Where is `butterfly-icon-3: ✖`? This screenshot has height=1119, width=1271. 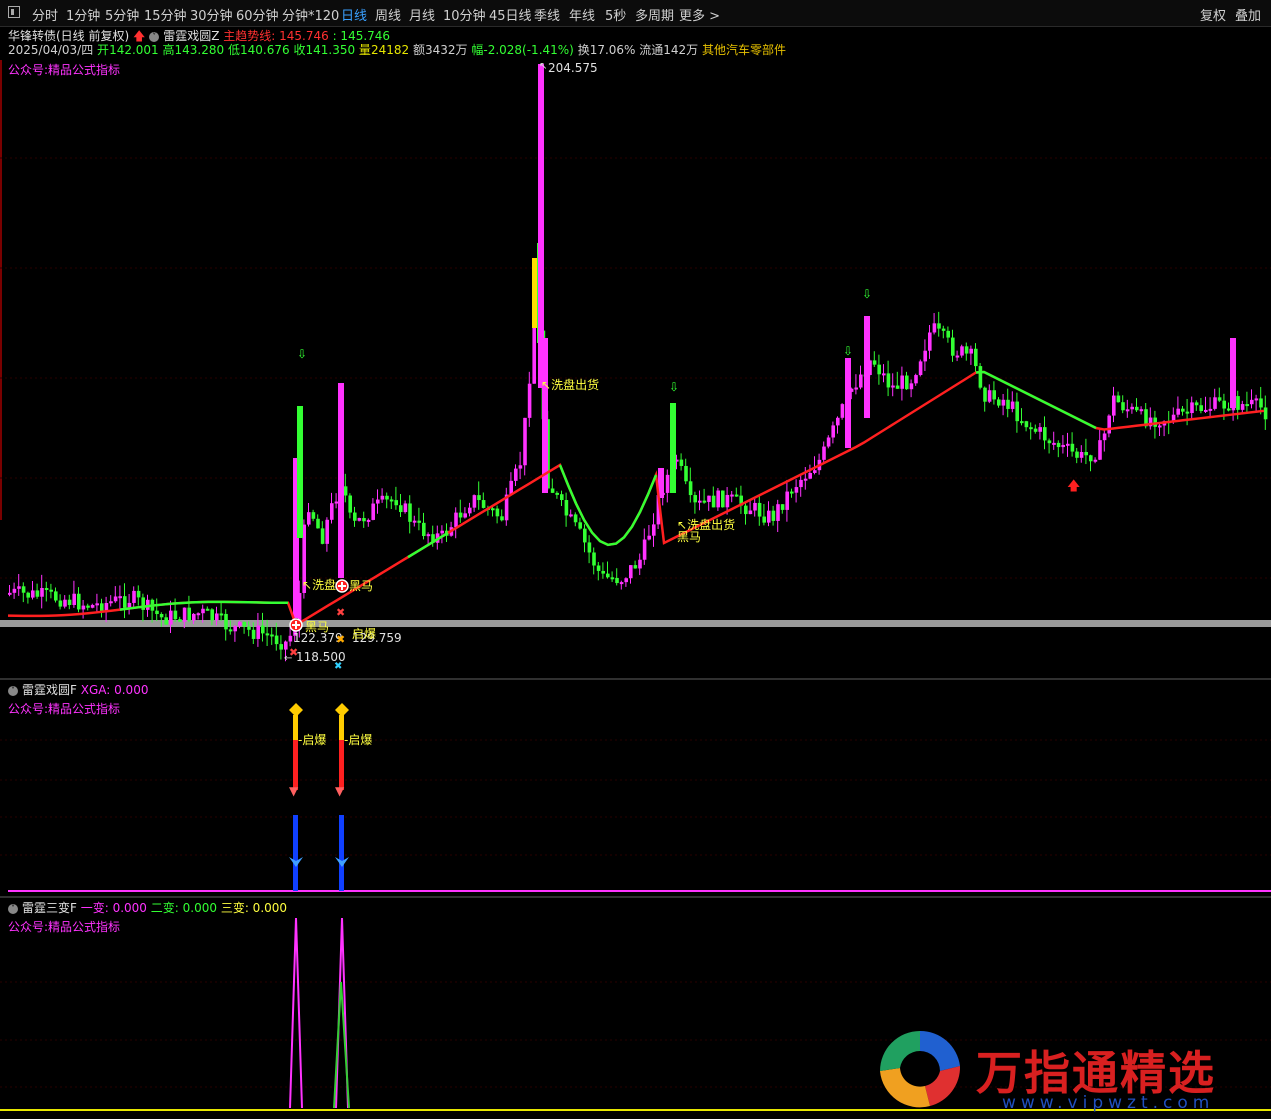
butterfly-icon-3: ✖ is located at coordinates (293, 652).